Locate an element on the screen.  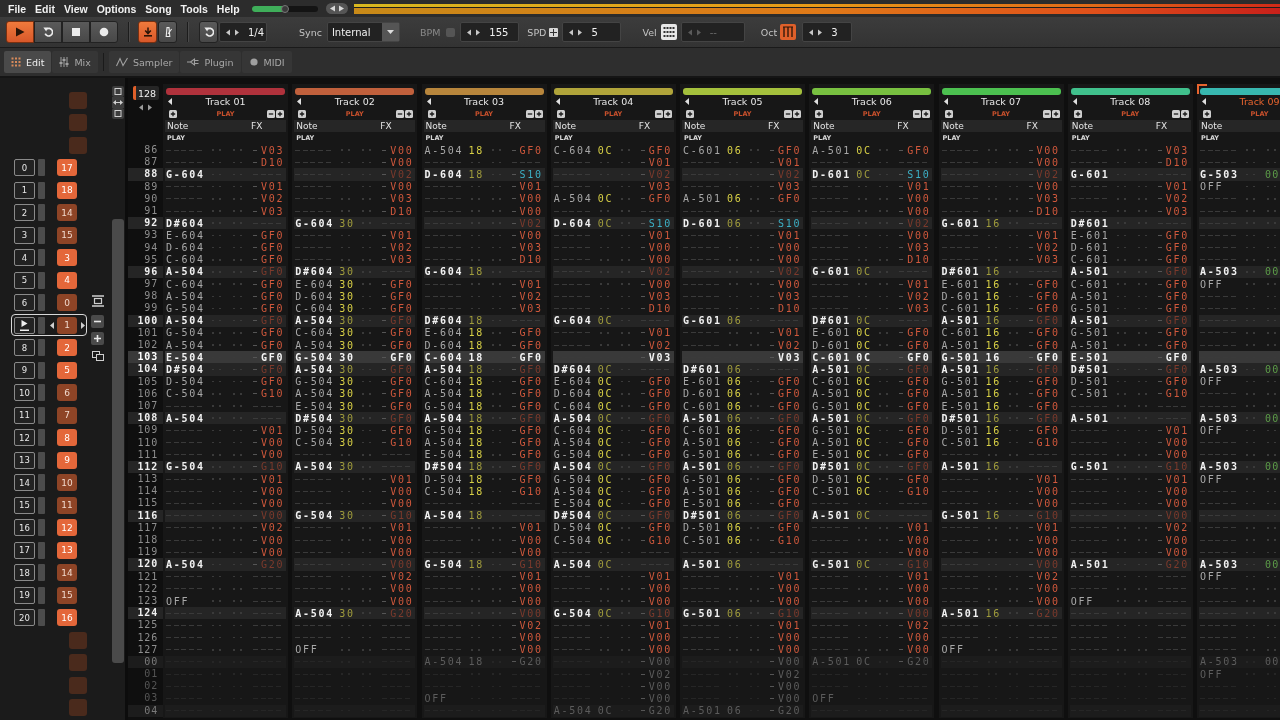
track-name: Track 06 is located at coordinates (871, 101).